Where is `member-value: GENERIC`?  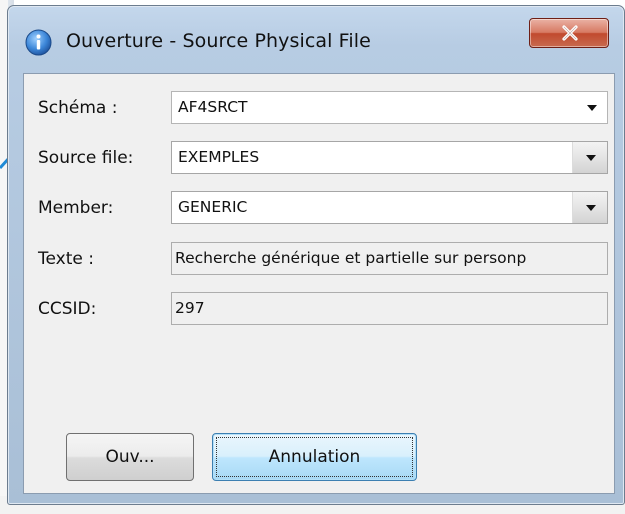
member-value: GENERIC is located at coordinates (213, 207).